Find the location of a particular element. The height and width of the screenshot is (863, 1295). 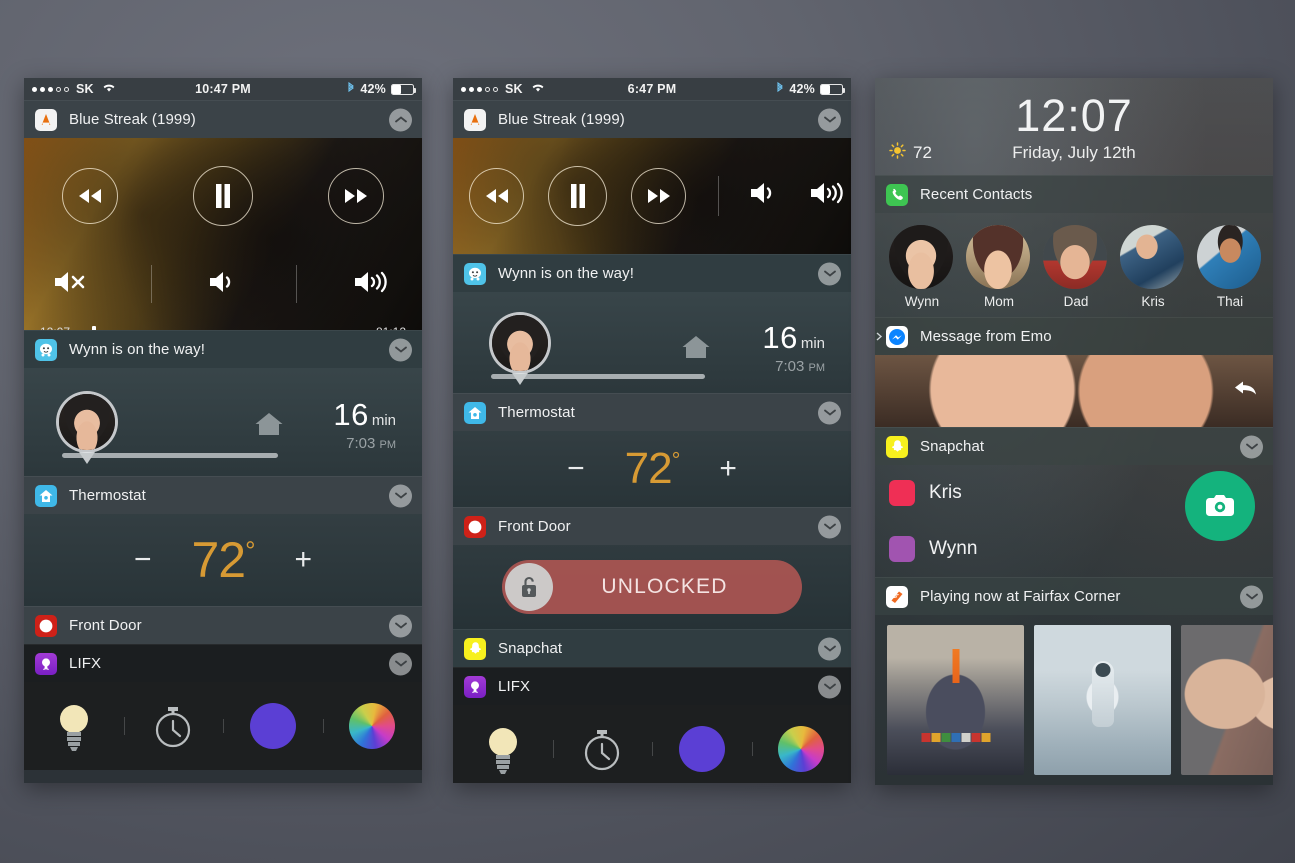

recent-contacts-list: Wynn Mom Dad Kris Thai is located at coordinates (1074, 265).